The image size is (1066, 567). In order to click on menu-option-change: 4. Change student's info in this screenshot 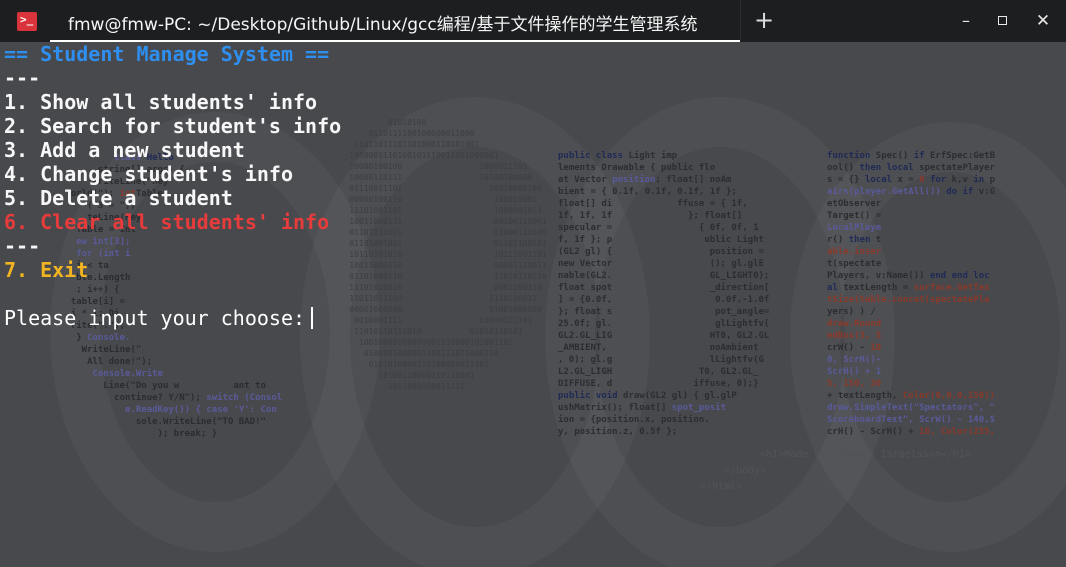, I will do `click(148, 174)`.